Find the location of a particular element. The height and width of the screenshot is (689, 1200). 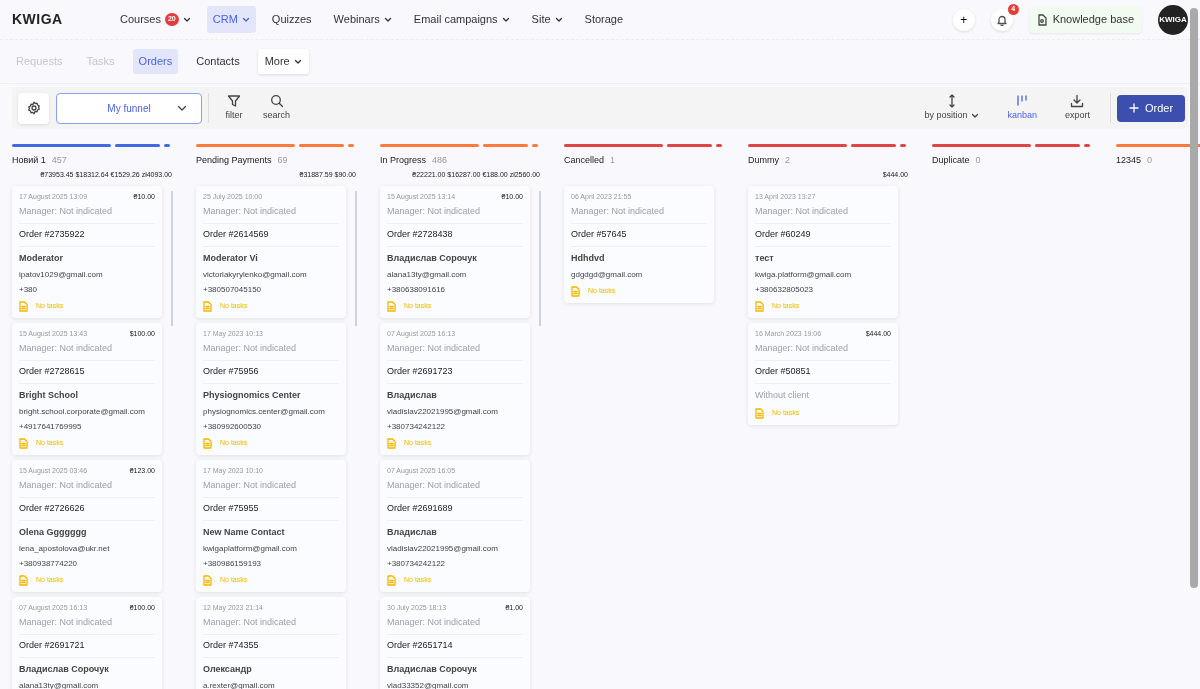

client-phone: +380992600530 is located at coordinates (233, 426).